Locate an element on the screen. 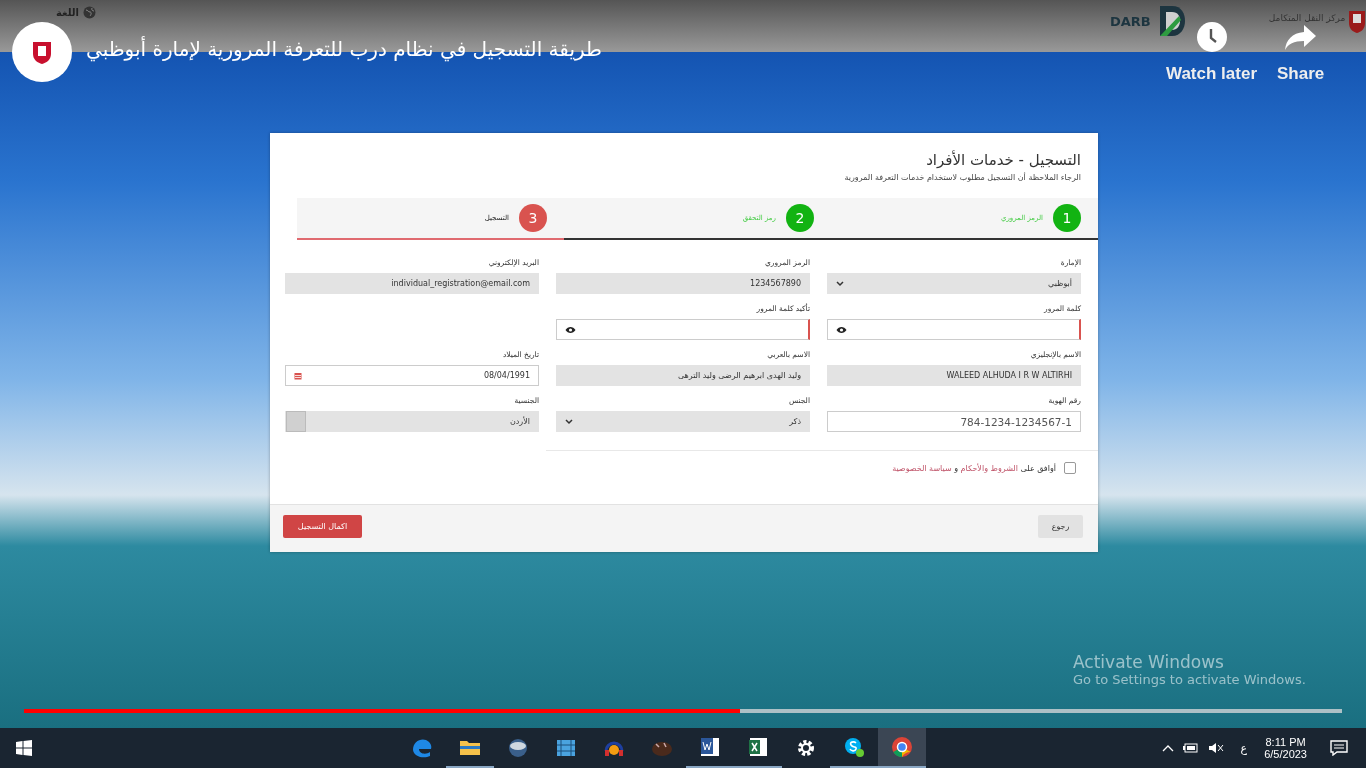  watch-later-button: Watch later is located at coordinates (1211, 74).